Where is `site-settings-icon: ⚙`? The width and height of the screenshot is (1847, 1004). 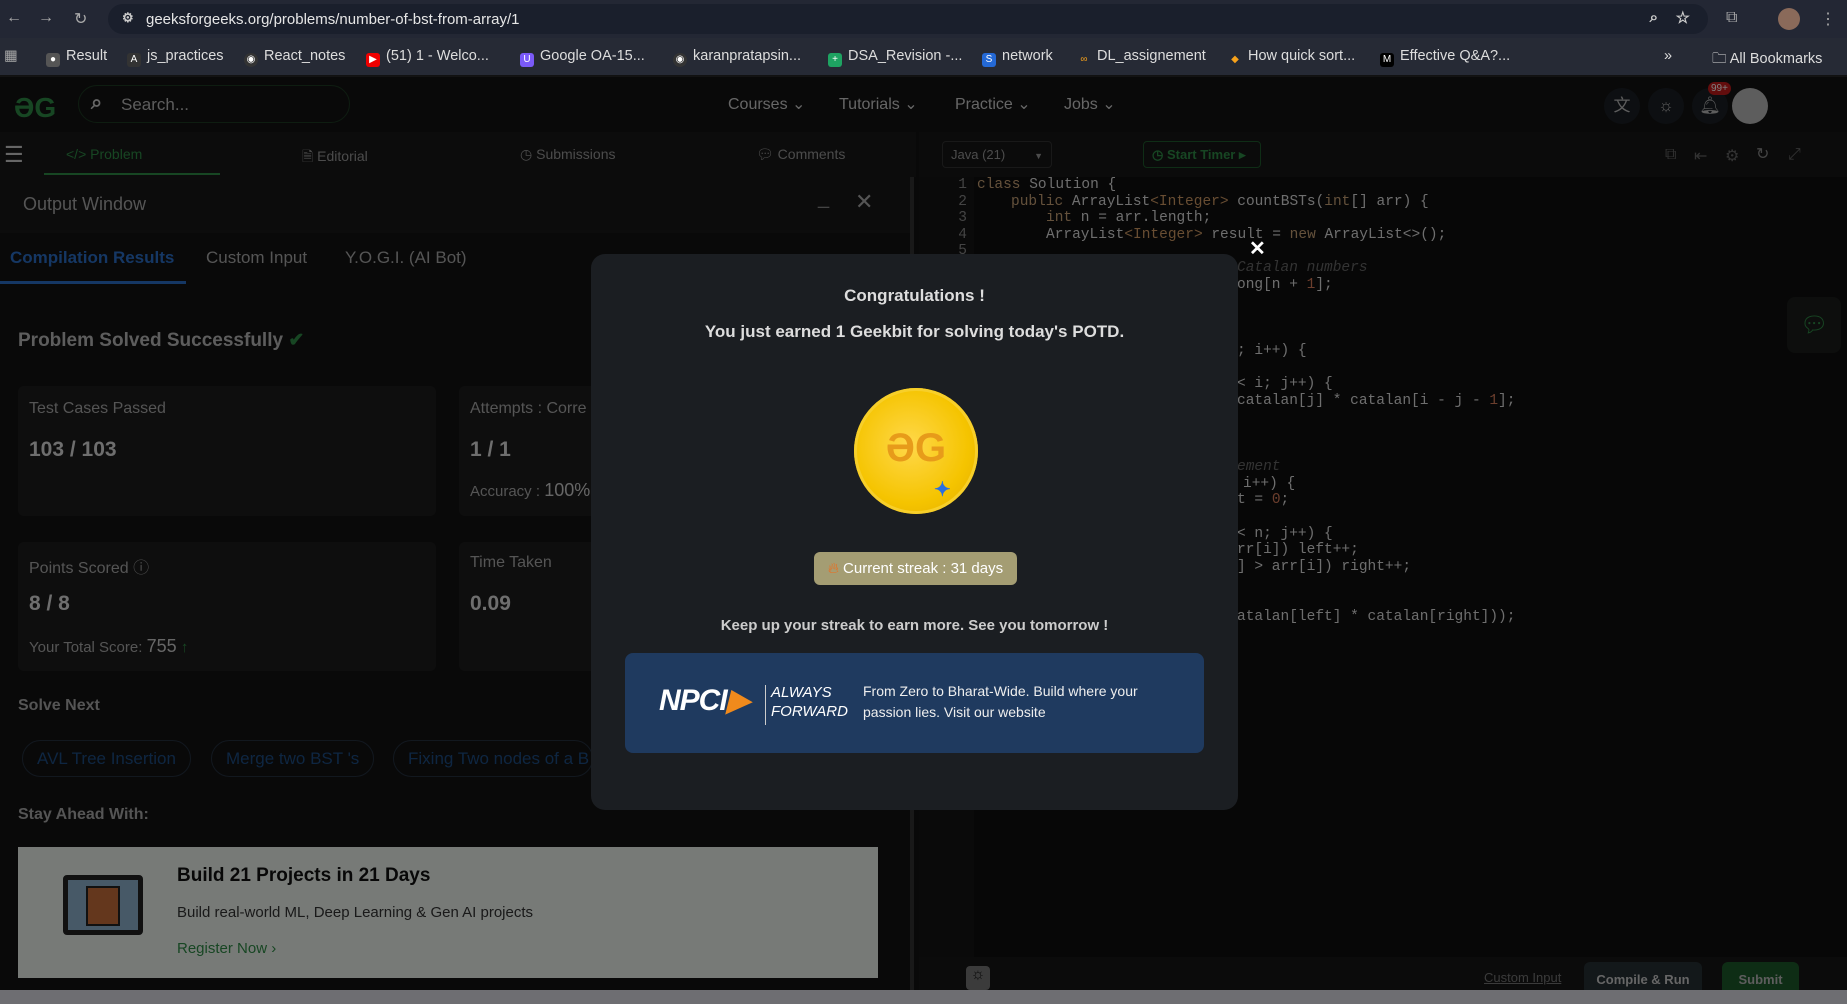 site-settings-icon: ⚙ is located at coordinates (128, 18).